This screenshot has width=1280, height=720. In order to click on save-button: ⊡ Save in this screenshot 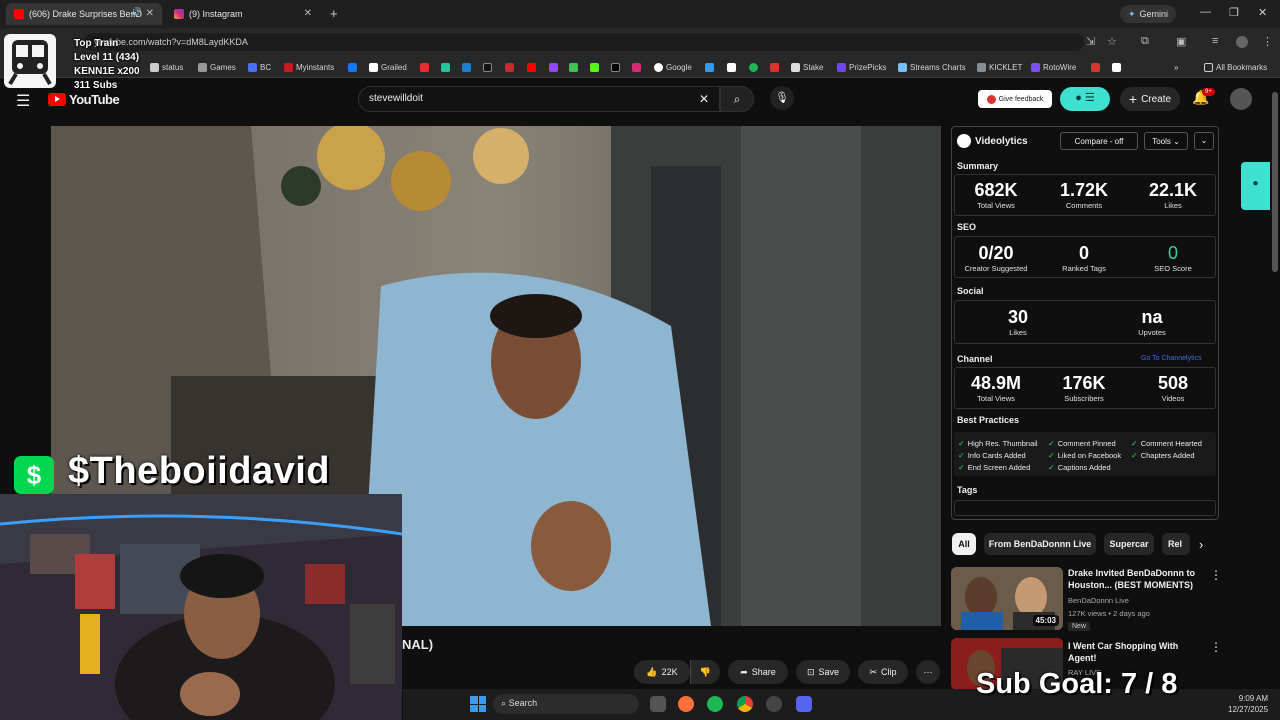, I will do `click(823, 672)`.